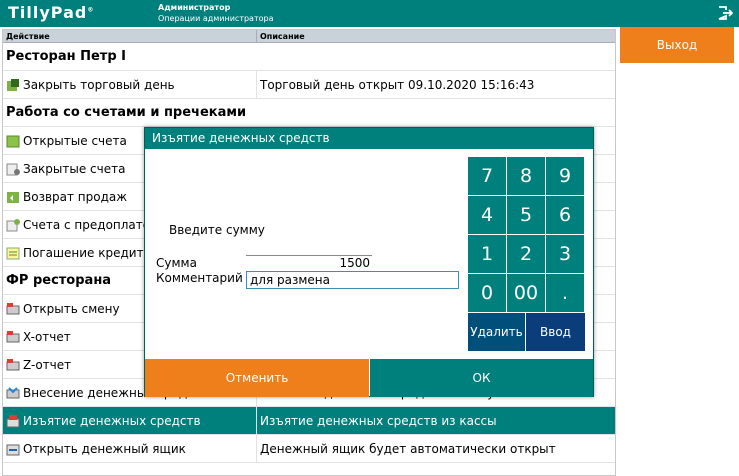 Image resolution: width=739 pixels, height=476 pixels. I want to click on comment-label: Комментарий, so click(199, 278).